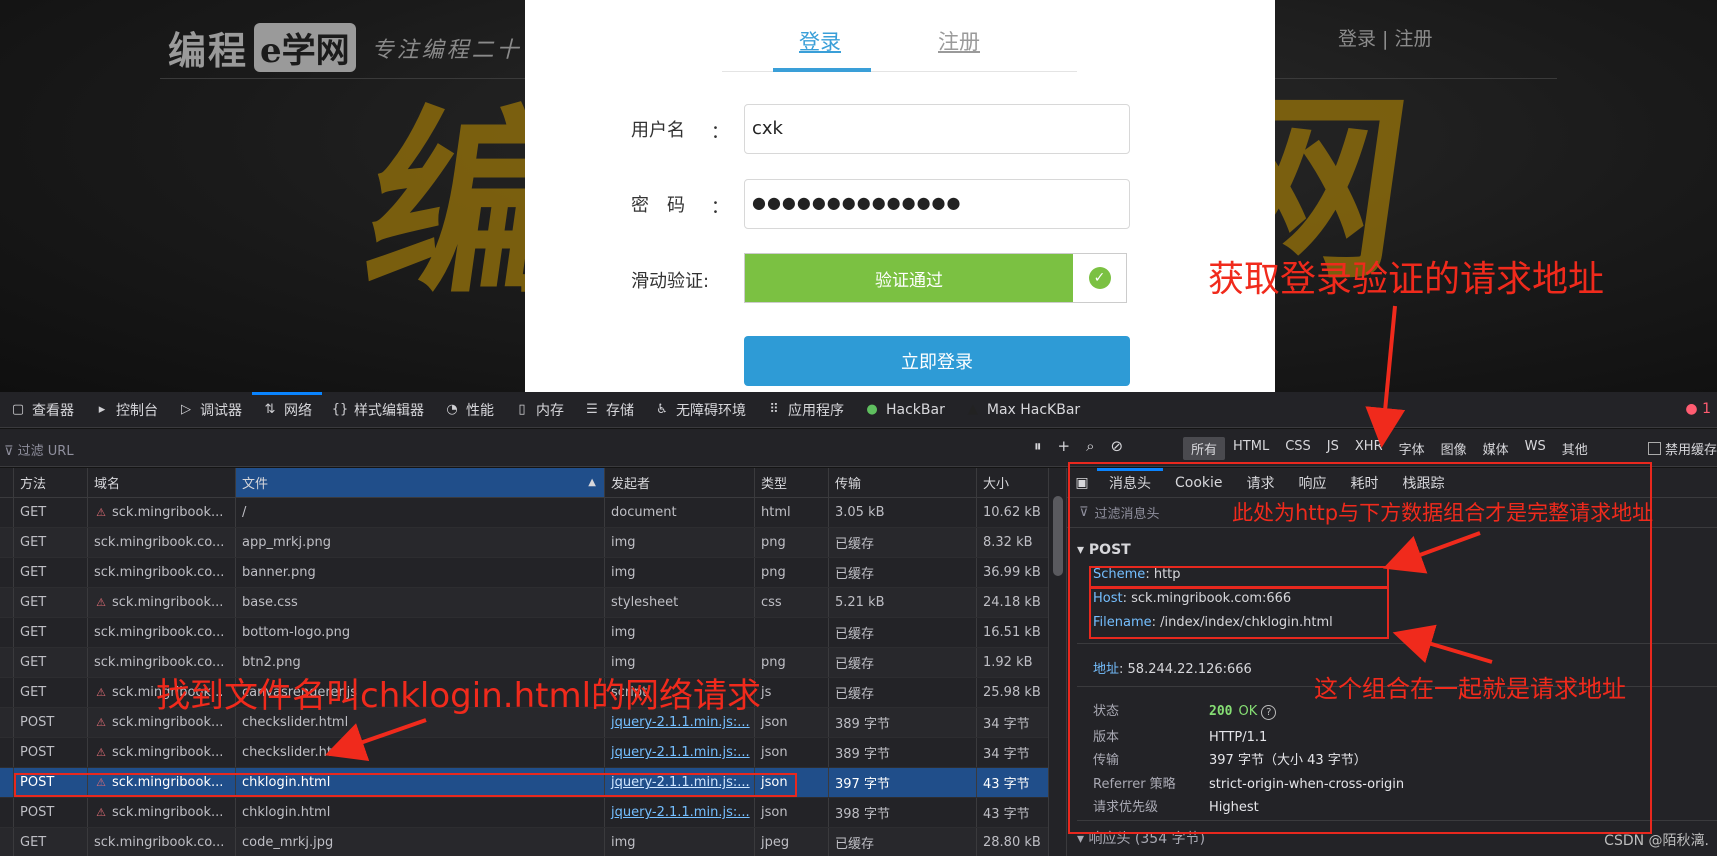 This screenshot has height=856, width=1717. I want to click on type-filter-xhr: XHR, so click(1369, 448).